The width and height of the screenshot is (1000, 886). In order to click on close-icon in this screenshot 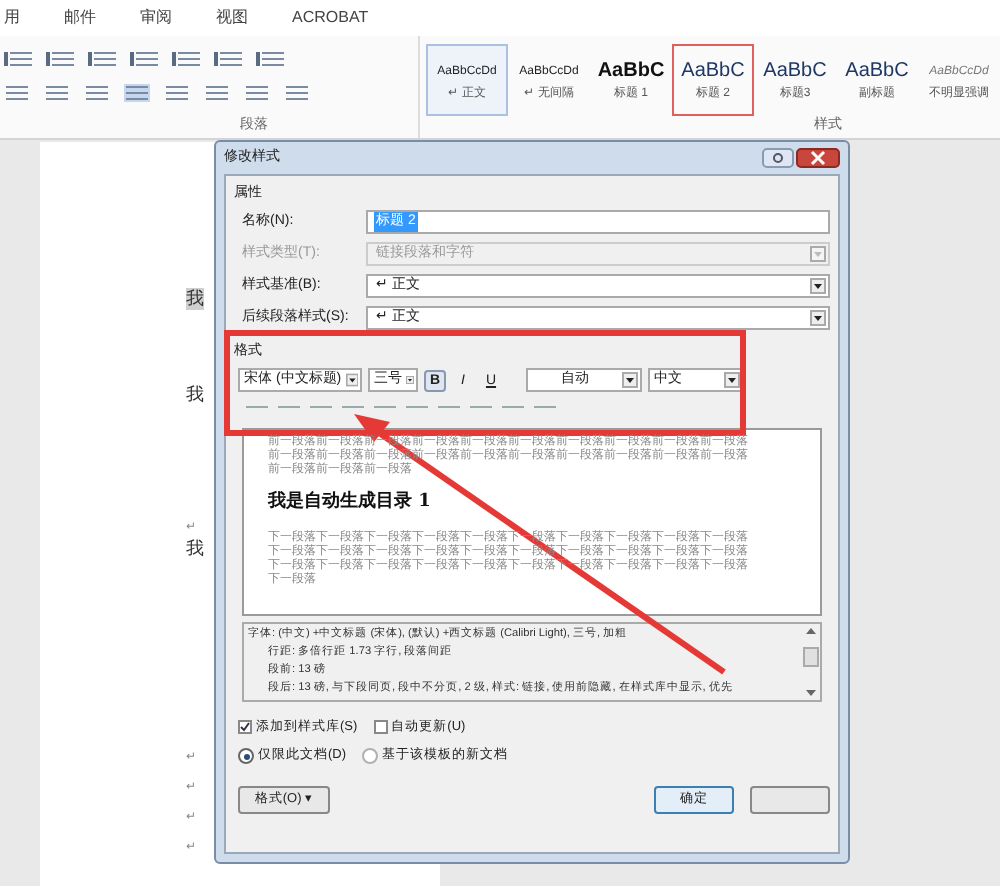, I will do `click(818, 158)`.